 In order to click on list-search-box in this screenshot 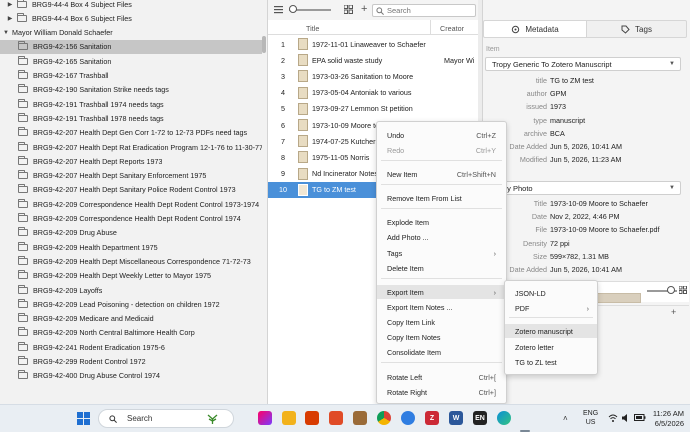, I will do `click(424, 10)`.